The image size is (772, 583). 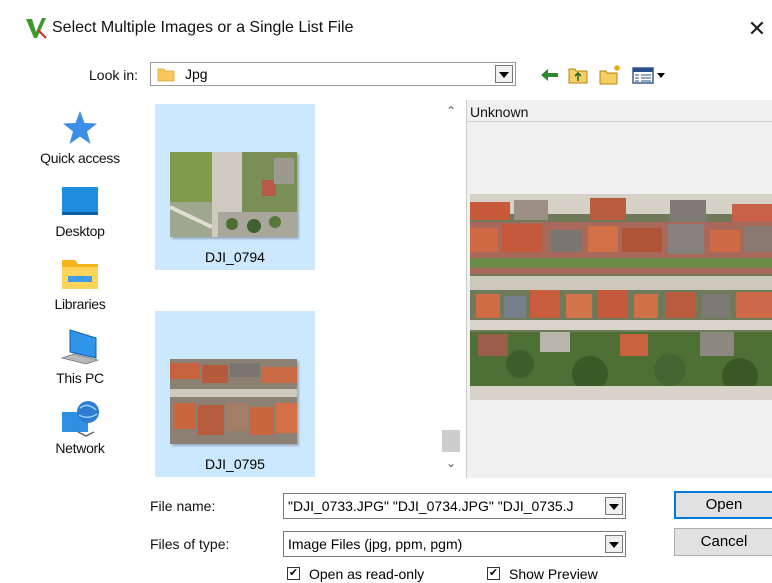 I want to click on place-quick-access: Quick access, so click(x=80, y=137).